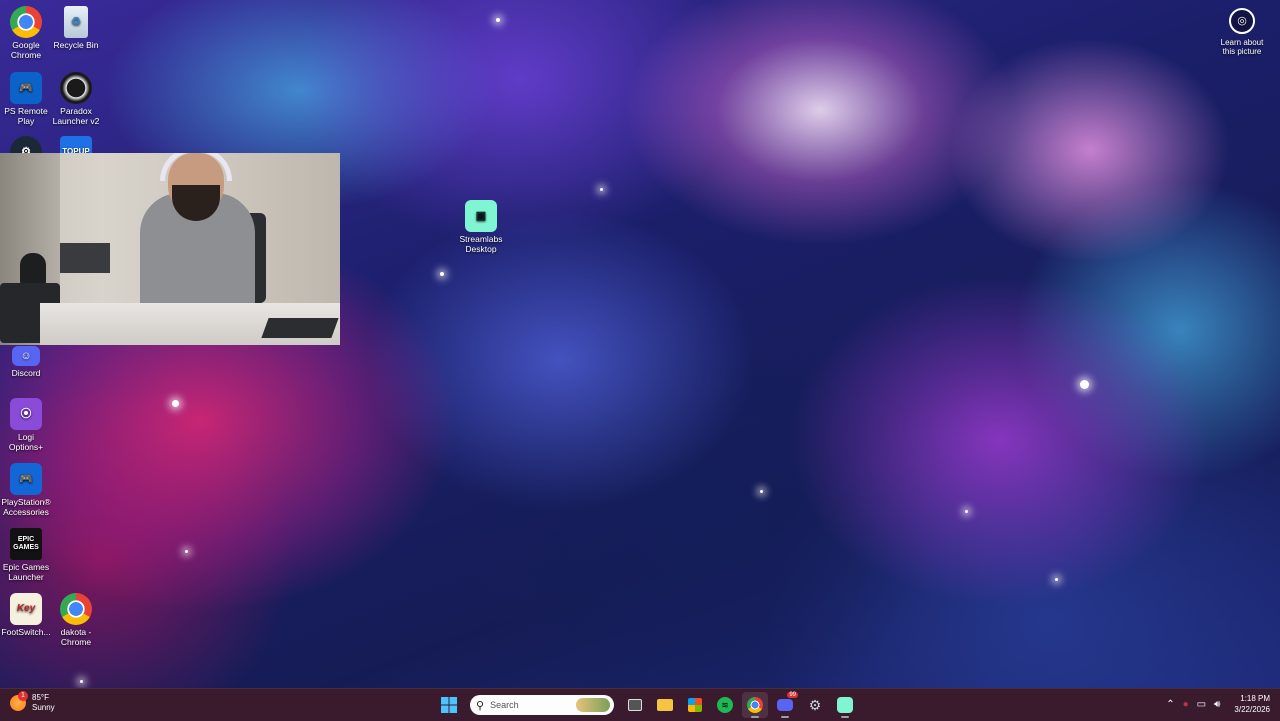  I want to click on task-view-icon, so click(635, 705).